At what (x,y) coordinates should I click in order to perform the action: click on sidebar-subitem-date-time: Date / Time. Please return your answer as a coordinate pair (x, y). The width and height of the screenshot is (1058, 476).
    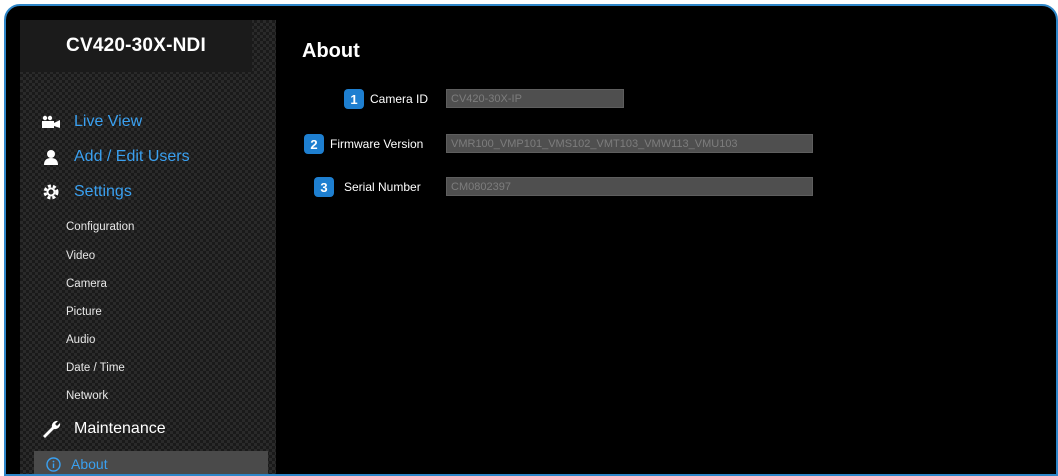
    Looking at the image, I should click on (95, 368).